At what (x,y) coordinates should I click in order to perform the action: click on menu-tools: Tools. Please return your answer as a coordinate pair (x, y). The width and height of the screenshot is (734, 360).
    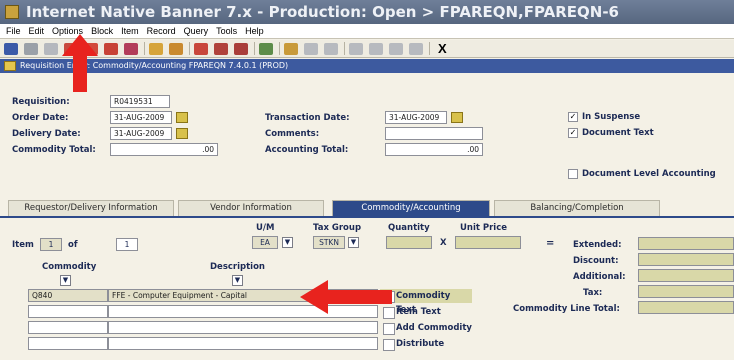
    Looking at the image, I should click on (226, 31).